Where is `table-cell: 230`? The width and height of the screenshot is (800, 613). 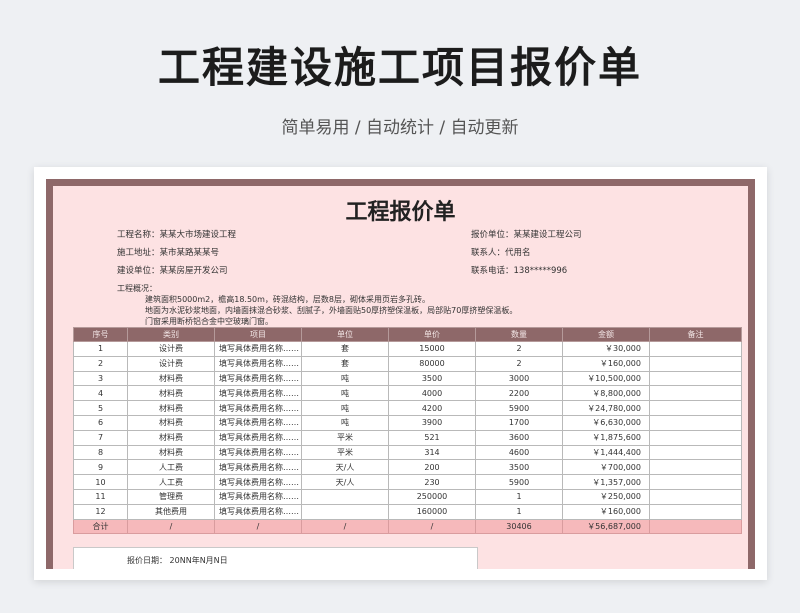 table-cell: 230 is located at coordinates (432, 482).